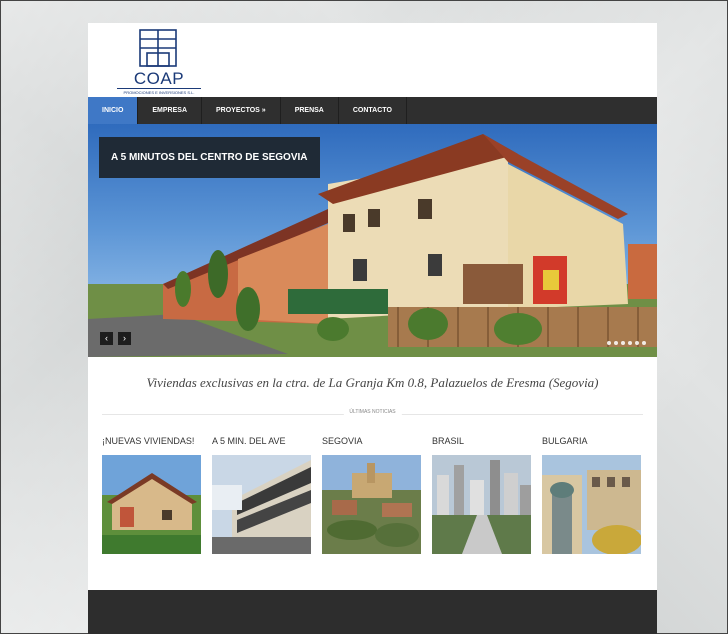 Image resolution: width=728 pixels, height=634 pixels. I want to click on nav-item-inicio: INICIO, so click(113, 110).